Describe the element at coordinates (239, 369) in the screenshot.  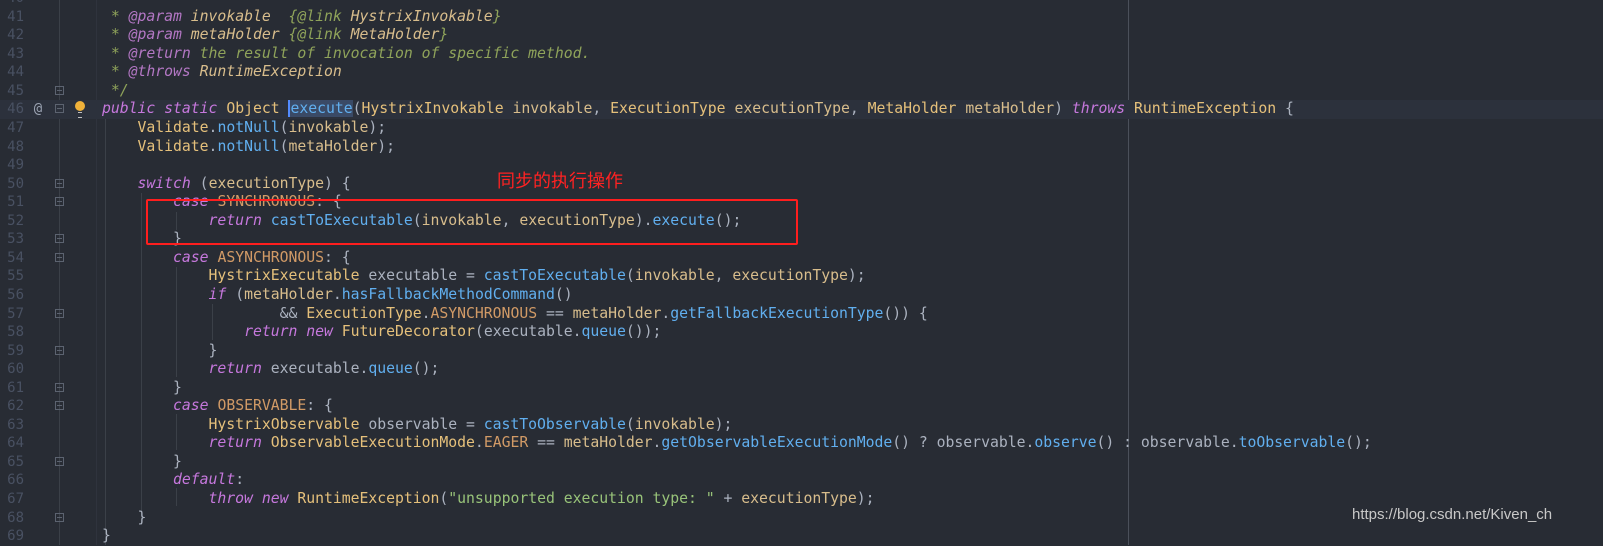
I see `code-token: return` at that location.